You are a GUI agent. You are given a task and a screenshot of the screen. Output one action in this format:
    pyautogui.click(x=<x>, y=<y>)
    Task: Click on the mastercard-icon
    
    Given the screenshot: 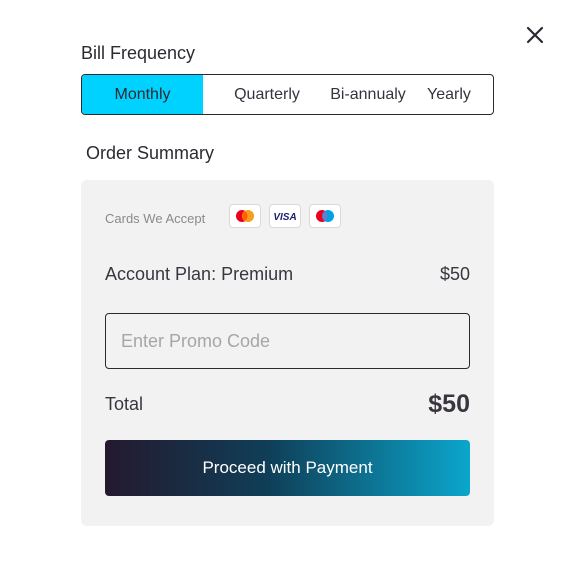 What is the action you would take?
    pyautogui.click(x=245, y=216)
    